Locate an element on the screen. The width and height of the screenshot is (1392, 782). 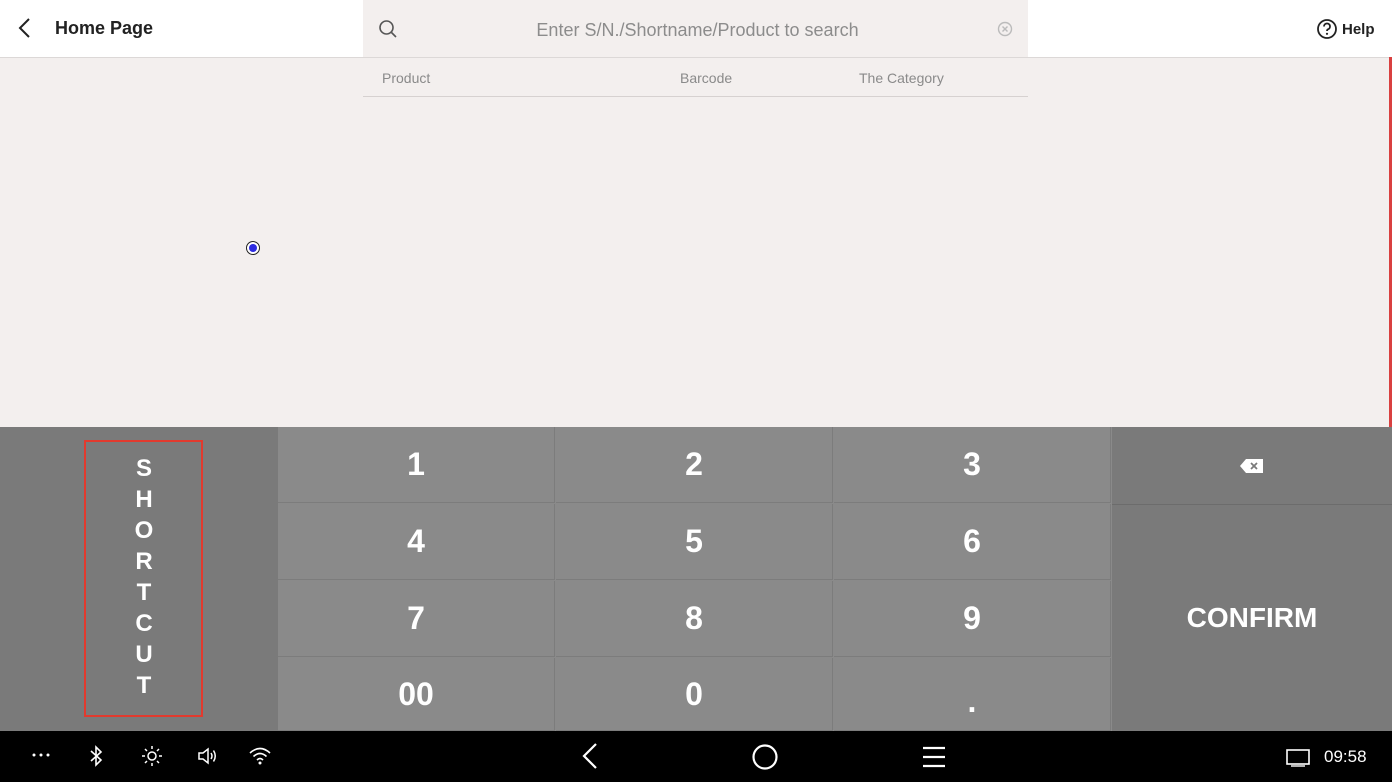
search-icon is located at coordinates (388, 29).